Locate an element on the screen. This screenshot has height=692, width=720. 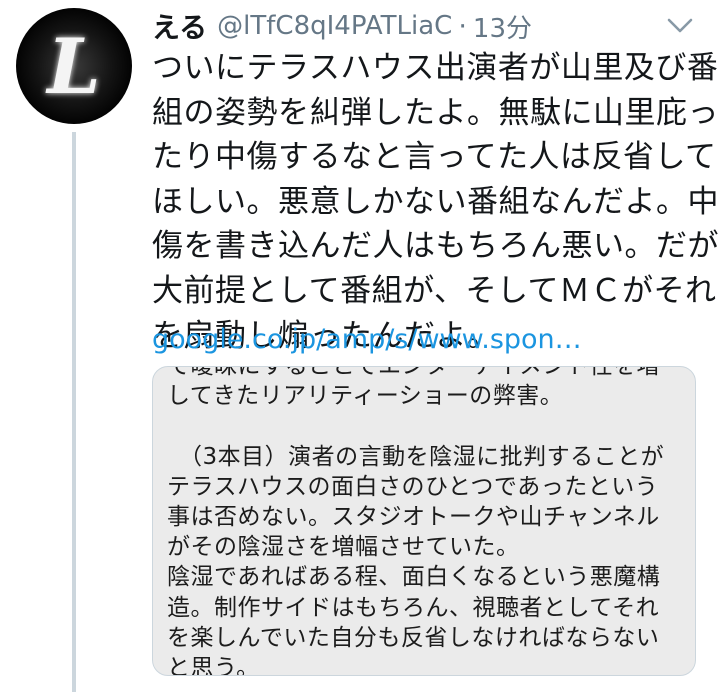
tweet-text-line: 傷を書き込んだ人はもちろん悪い。だが is located at coordinates (435, 246).